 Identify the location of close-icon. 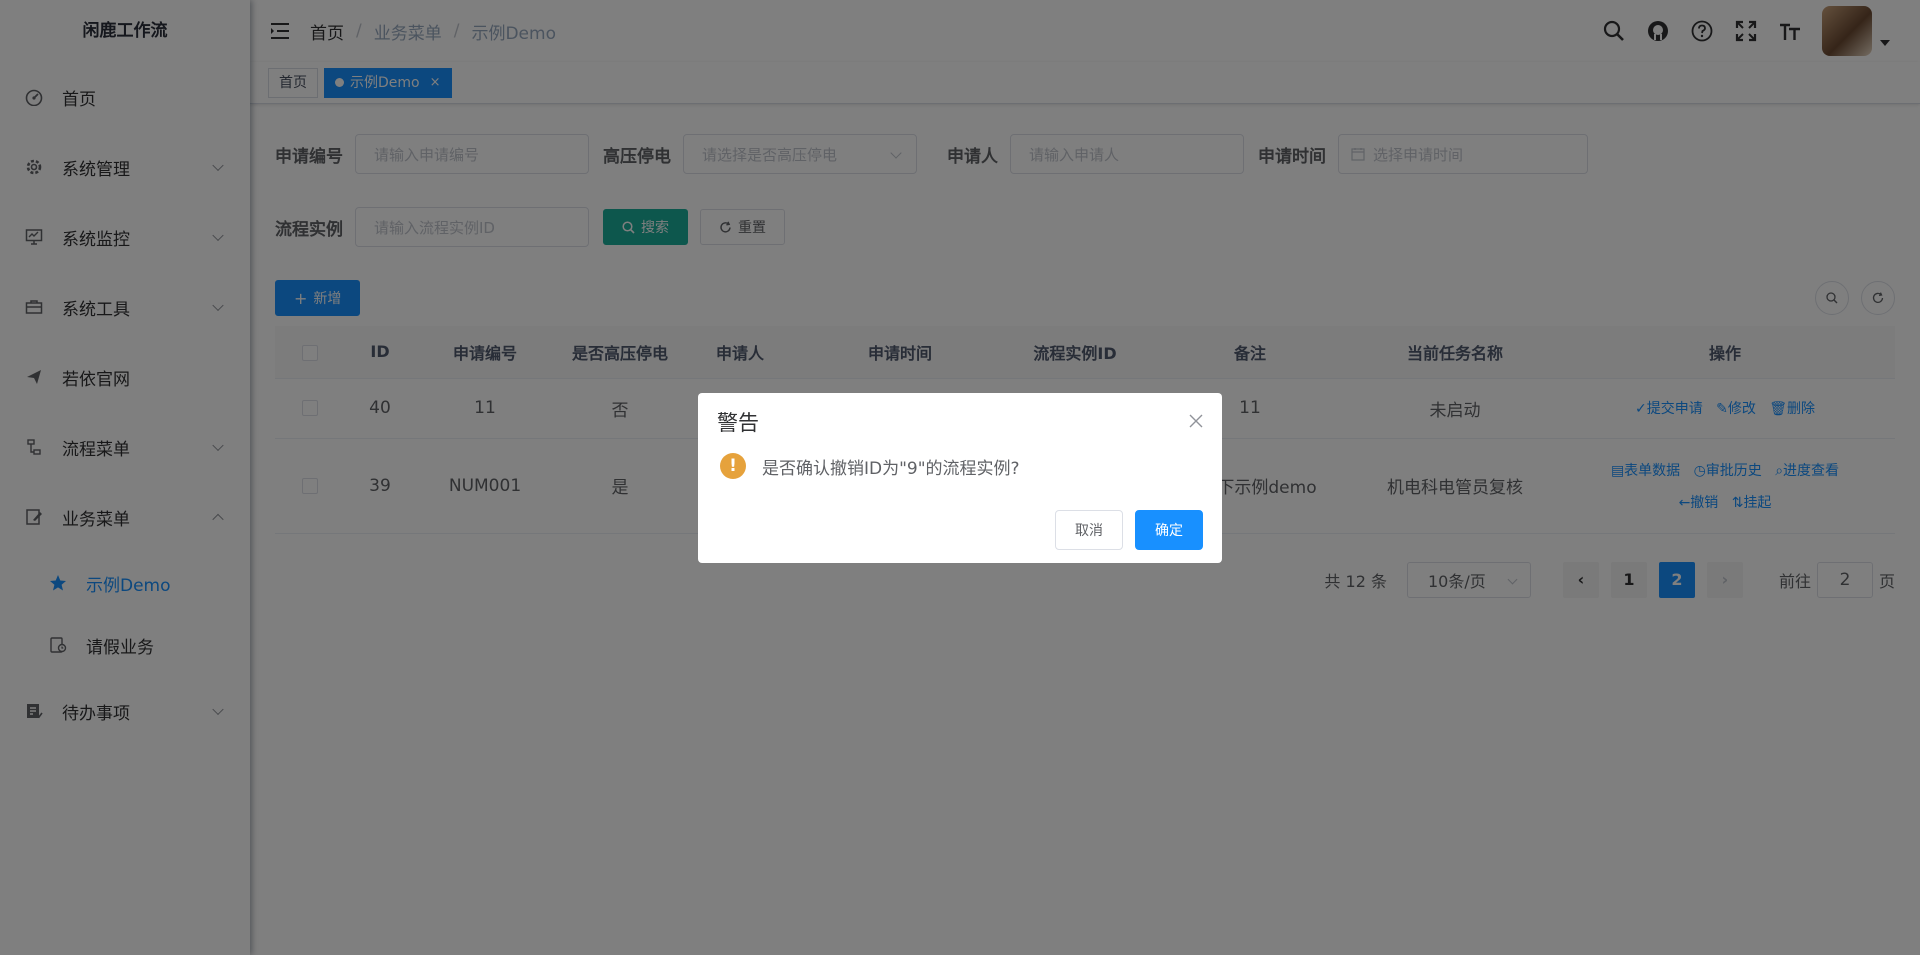
(1196, 421).